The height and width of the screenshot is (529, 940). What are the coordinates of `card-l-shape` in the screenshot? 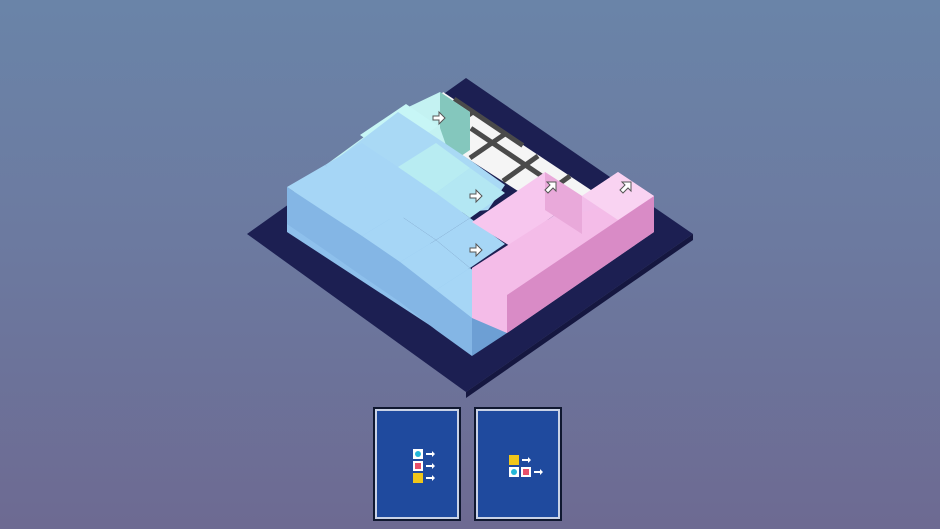 It's located at (518, 464).